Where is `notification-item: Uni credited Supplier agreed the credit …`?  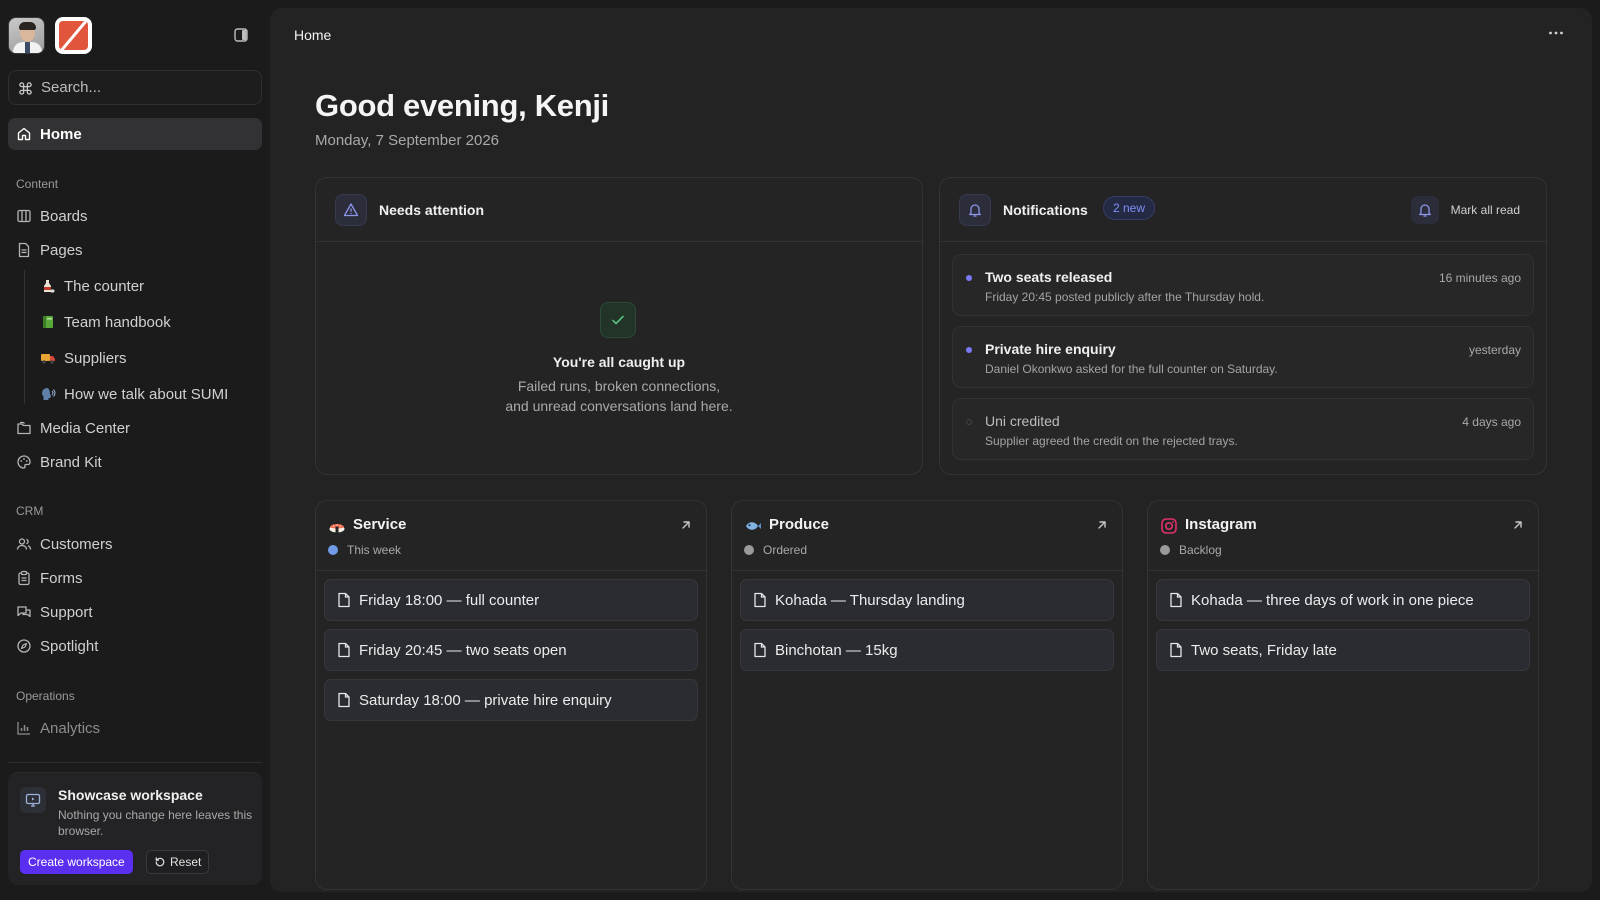
notification-item: Uni credited Supplier agreed the credit … is located at coordinates (1243, 429).